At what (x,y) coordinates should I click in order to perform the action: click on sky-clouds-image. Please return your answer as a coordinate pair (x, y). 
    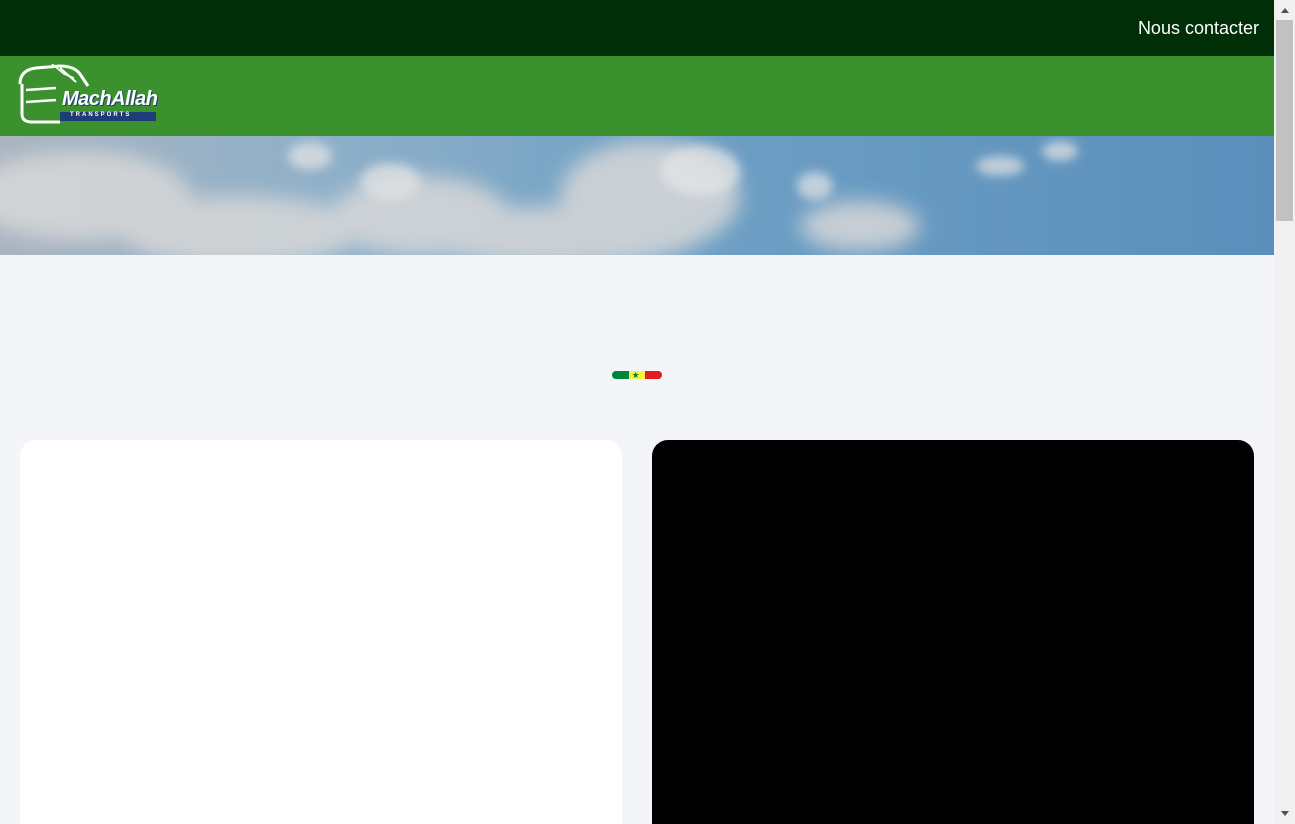
    Looking at the image, I should click on (637, 195).